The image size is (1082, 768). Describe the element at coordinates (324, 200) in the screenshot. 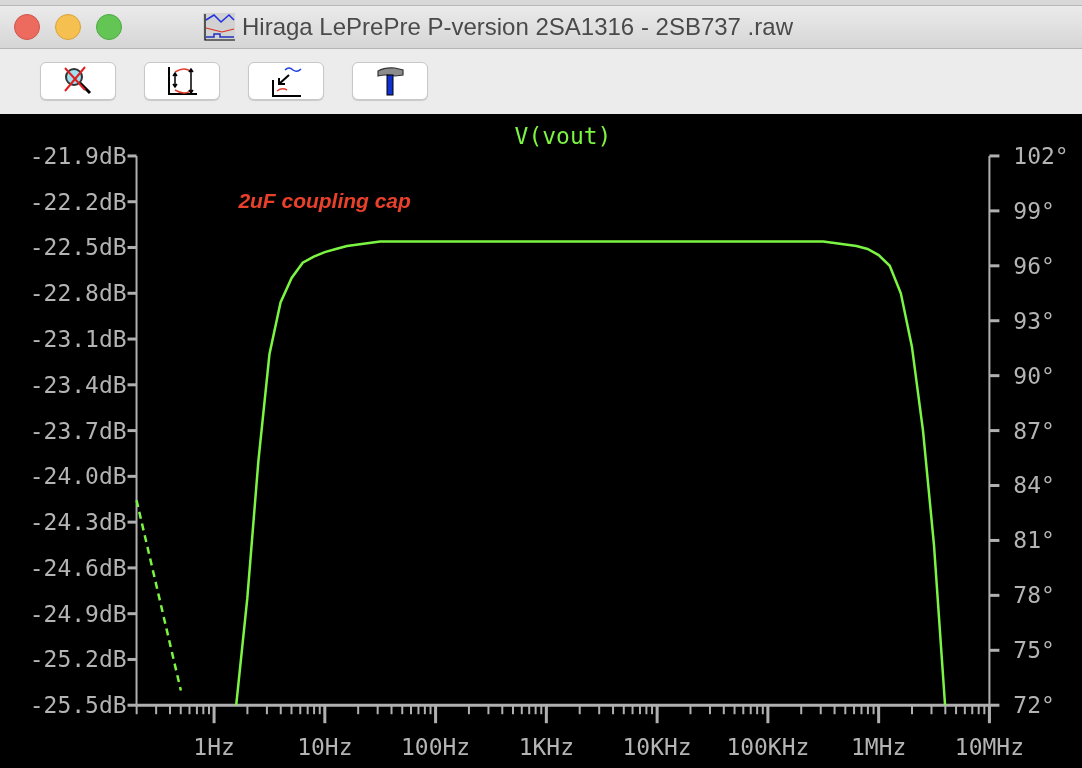

I see `annotation-text: 2uF coupling cap` at that location.